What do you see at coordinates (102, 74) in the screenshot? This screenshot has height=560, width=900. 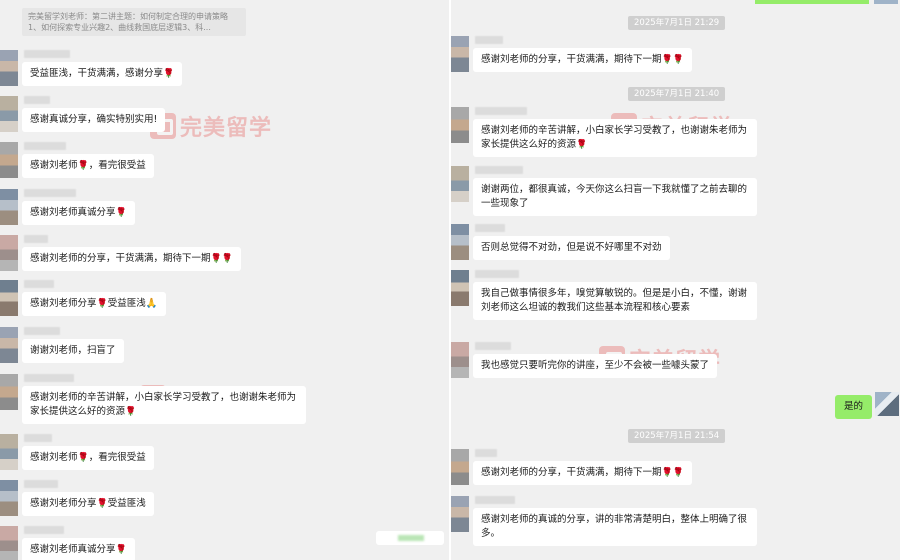 I see `message-bubble: 受益匪浅，干货满满，感谢分享🌹` at bounding box center [102, 74].